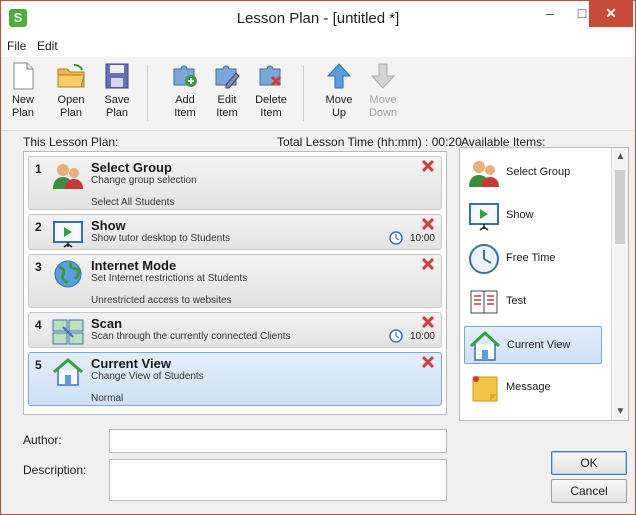  I want to click on item-name: Current View, so click(131, 363).